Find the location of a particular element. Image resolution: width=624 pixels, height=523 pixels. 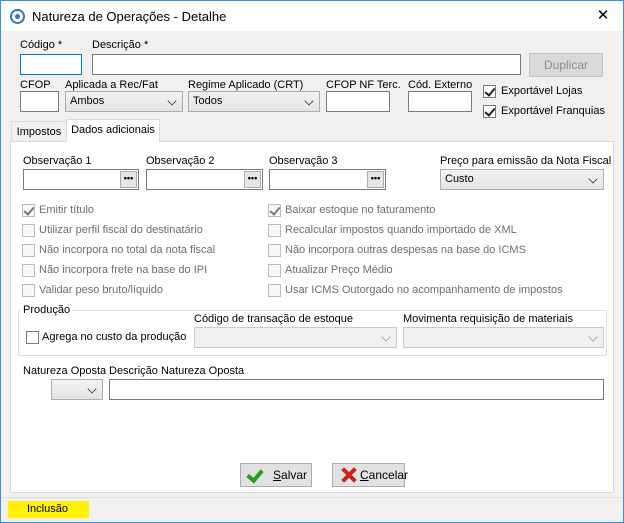

regime-value: Todos is located at coordinates (208, 101).